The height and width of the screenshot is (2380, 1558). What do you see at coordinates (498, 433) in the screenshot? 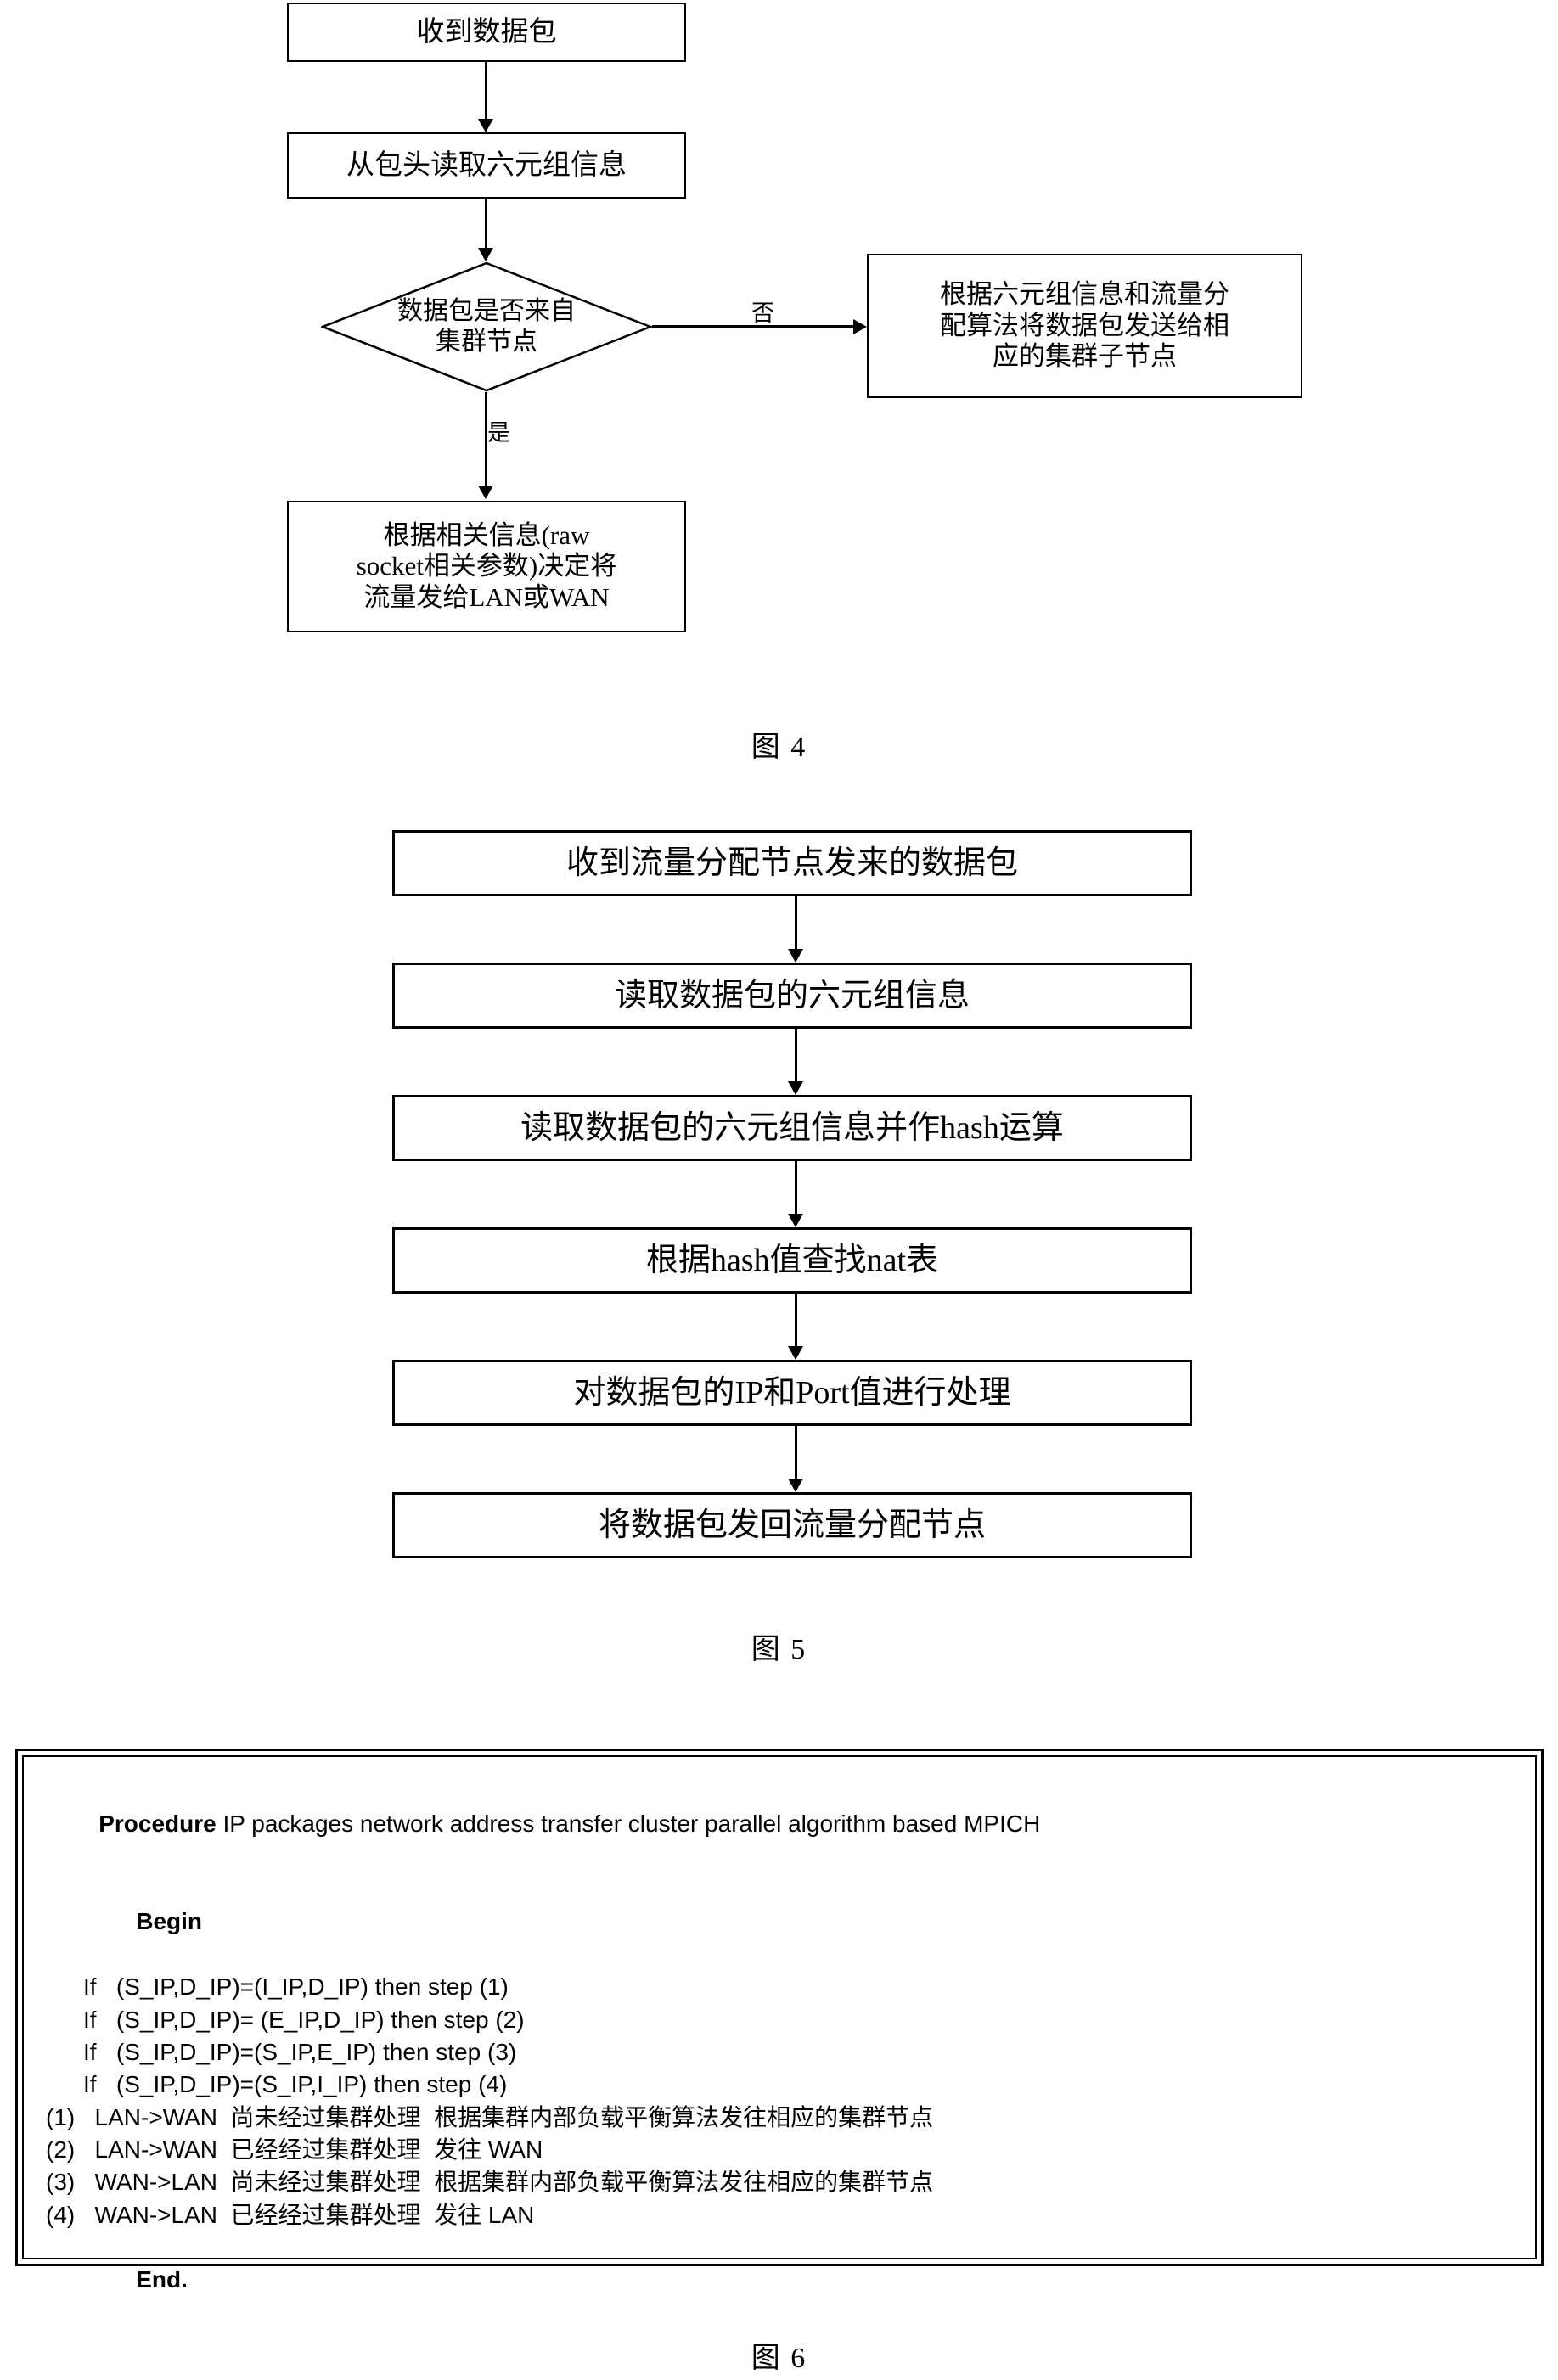
I see `edge-label-yes: 是` at bounding box center [498, 433].